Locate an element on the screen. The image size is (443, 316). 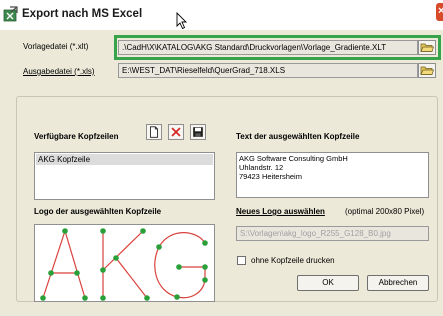
header-text-label: Text der ausgewählten Kopfzeile is located at coordinates (298, 136).